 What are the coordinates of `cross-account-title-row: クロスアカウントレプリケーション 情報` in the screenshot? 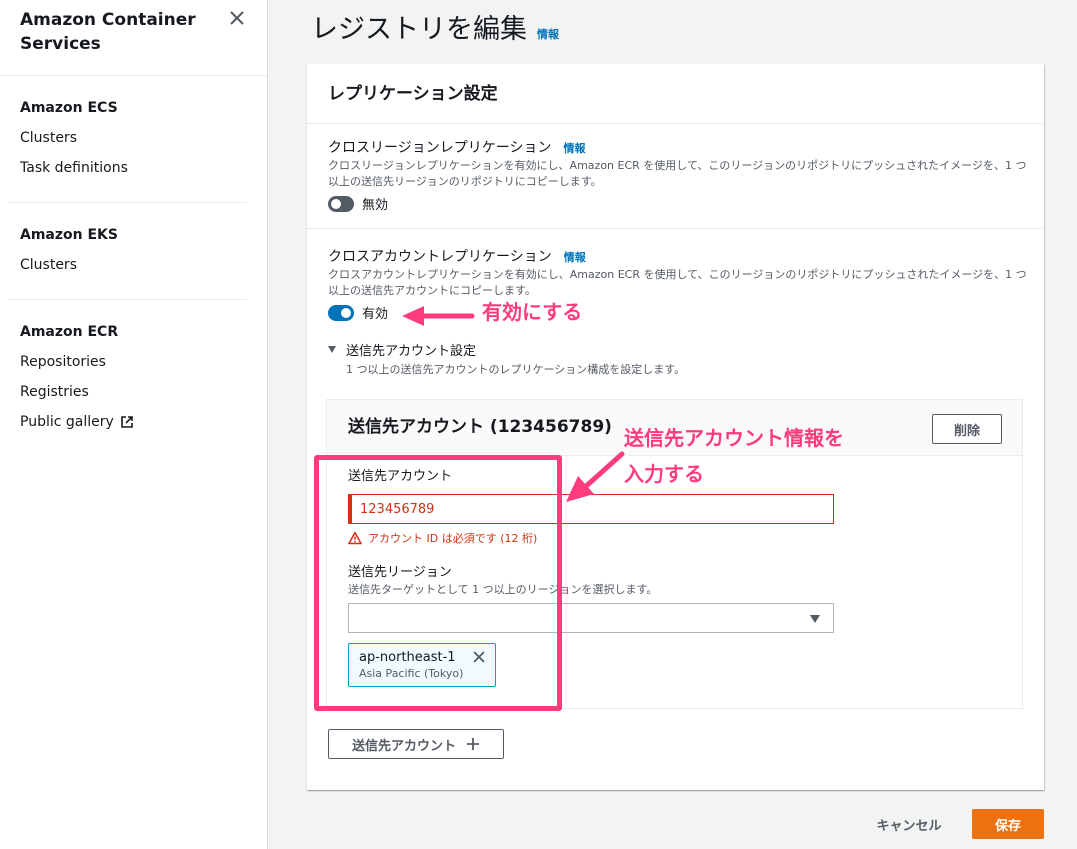 It's located at (675, 257).